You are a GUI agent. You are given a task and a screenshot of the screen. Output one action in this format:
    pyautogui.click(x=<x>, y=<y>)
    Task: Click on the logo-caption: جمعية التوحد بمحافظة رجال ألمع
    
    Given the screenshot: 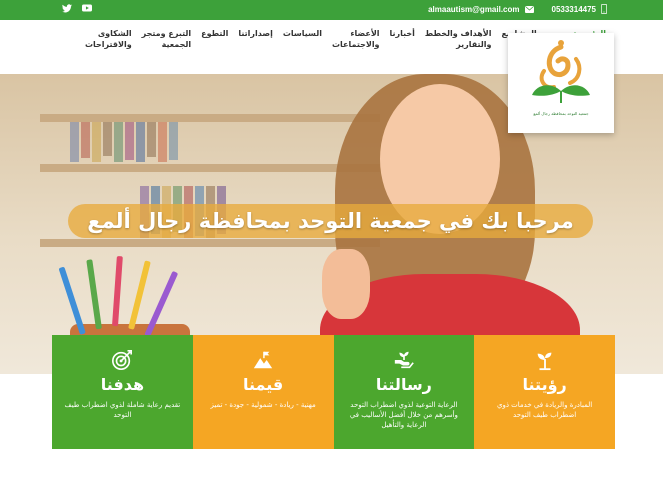 What is the action you would take?
    pyautogui.click(x=561, y=113)
    